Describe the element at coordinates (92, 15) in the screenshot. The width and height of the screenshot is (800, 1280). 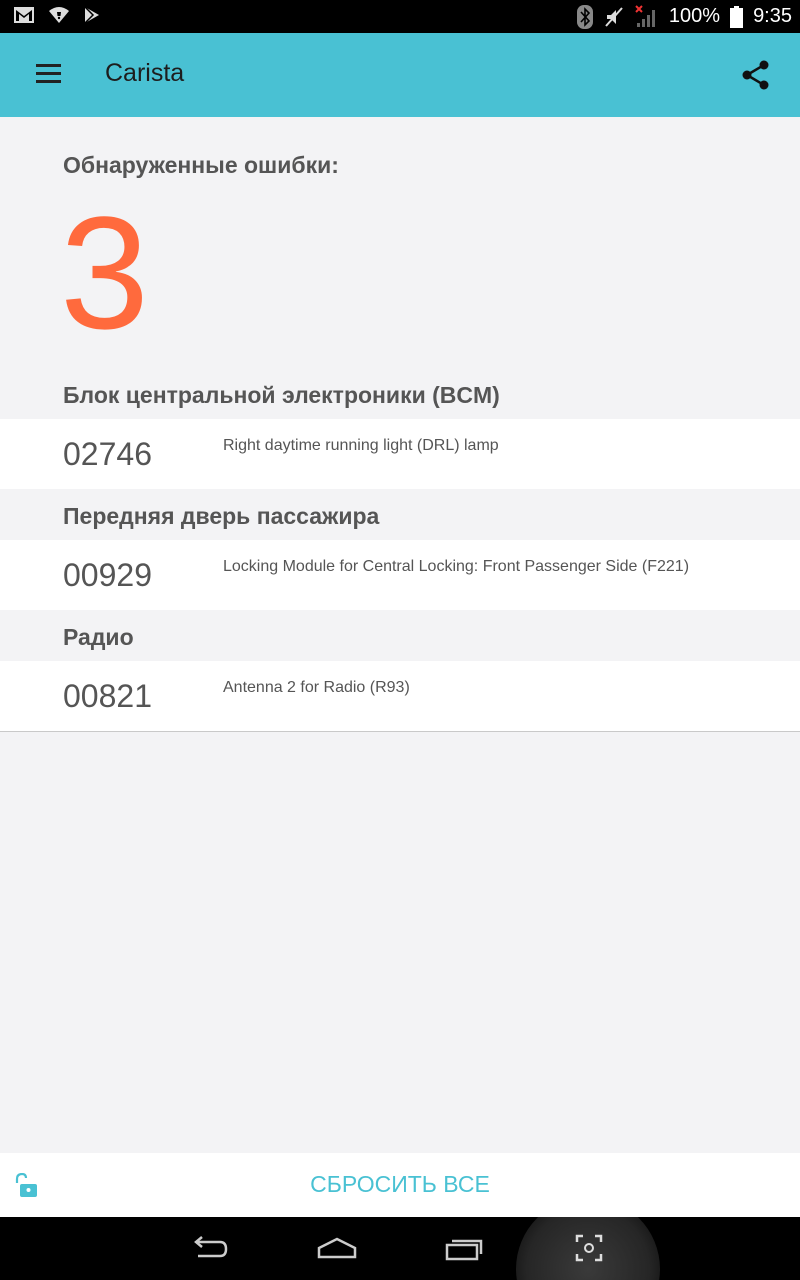
I see `play-store-icon` at that location.